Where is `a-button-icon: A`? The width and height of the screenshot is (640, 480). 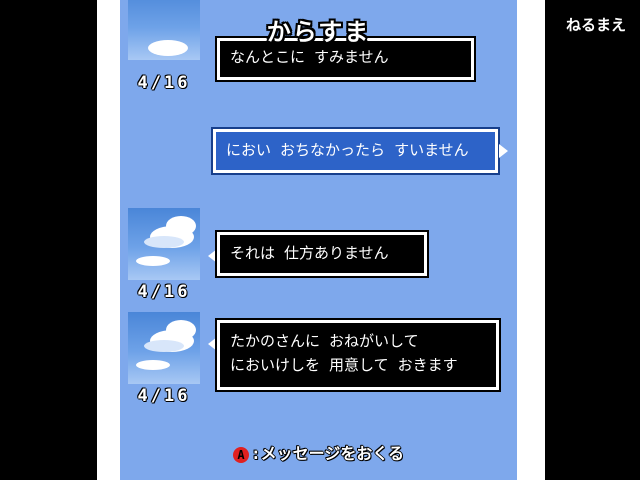
a-button-icon: A is located at coordinates (241, 454).